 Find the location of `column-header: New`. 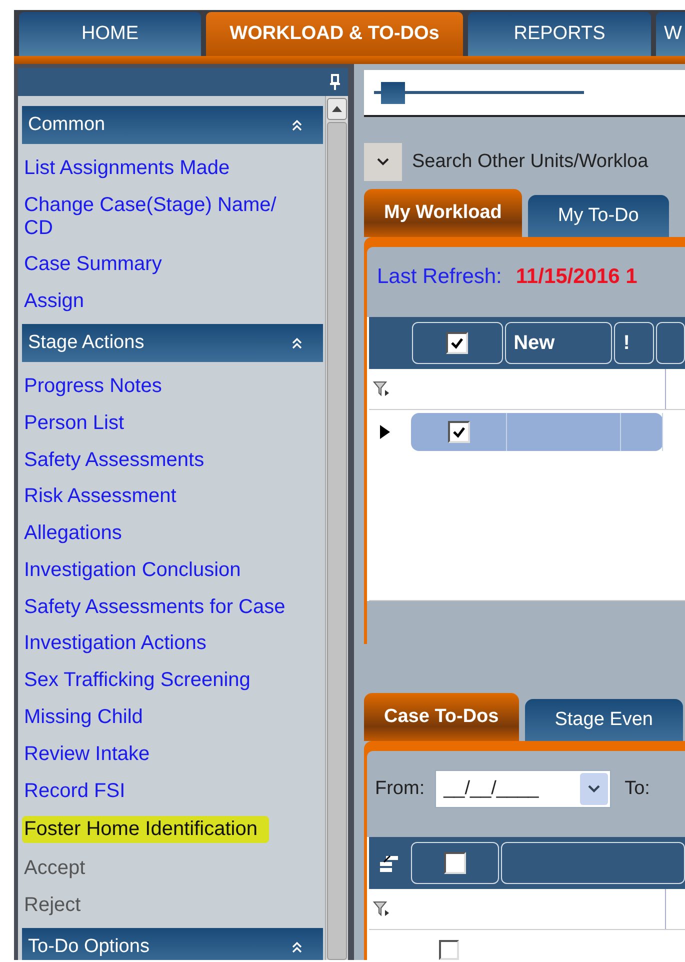

column-header: New is located at coordinates (558, 343).